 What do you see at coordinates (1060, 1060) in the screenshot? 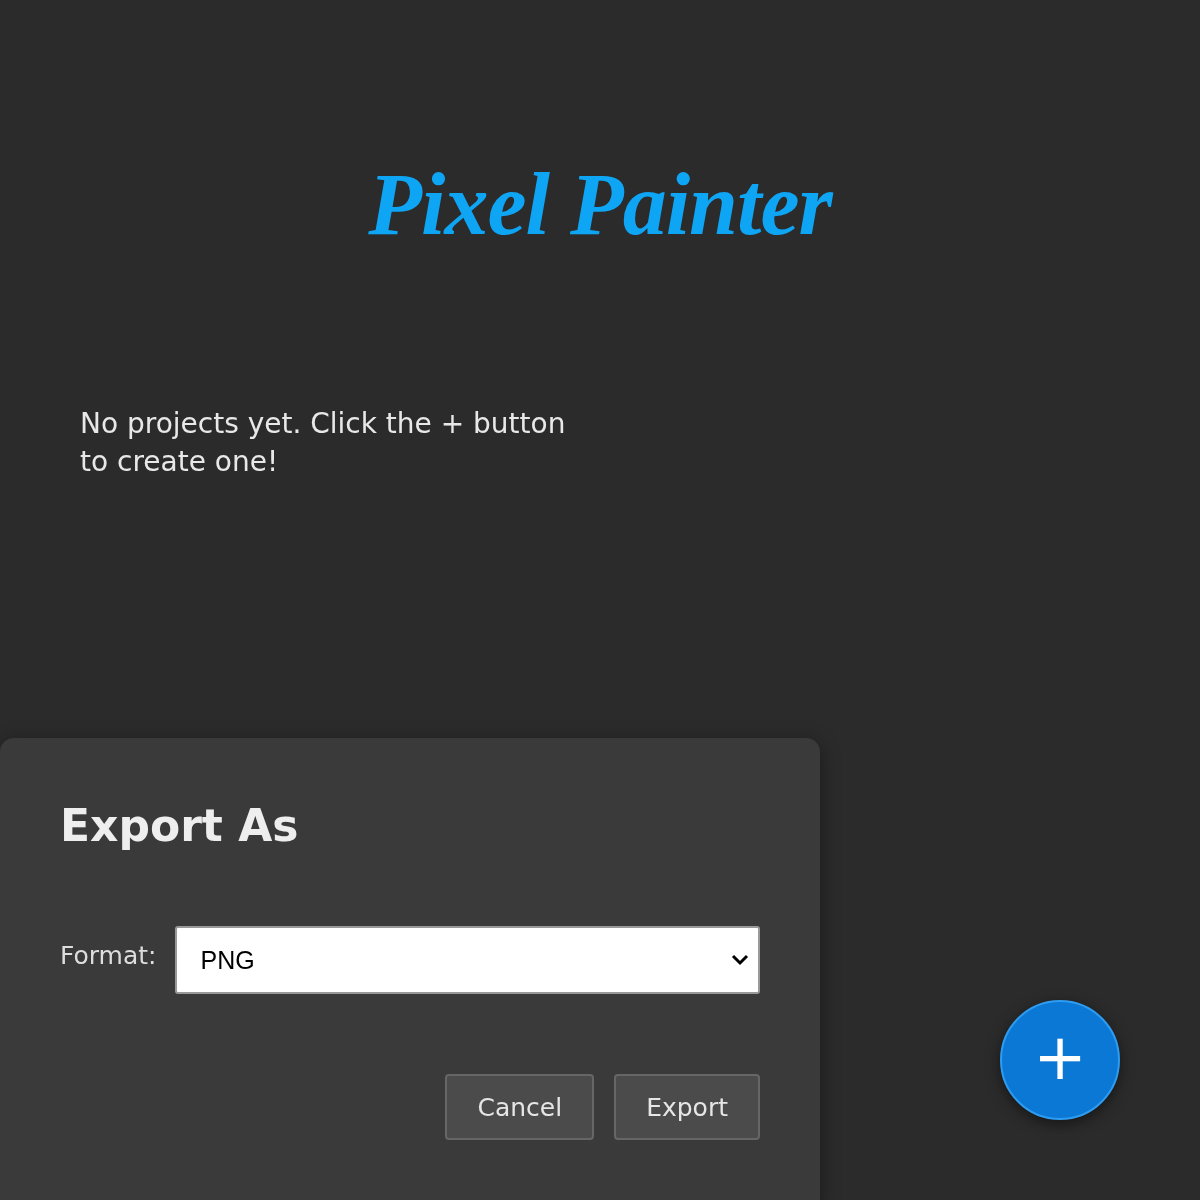
I see `add-button: +` at bounding box center [1060, 1060].